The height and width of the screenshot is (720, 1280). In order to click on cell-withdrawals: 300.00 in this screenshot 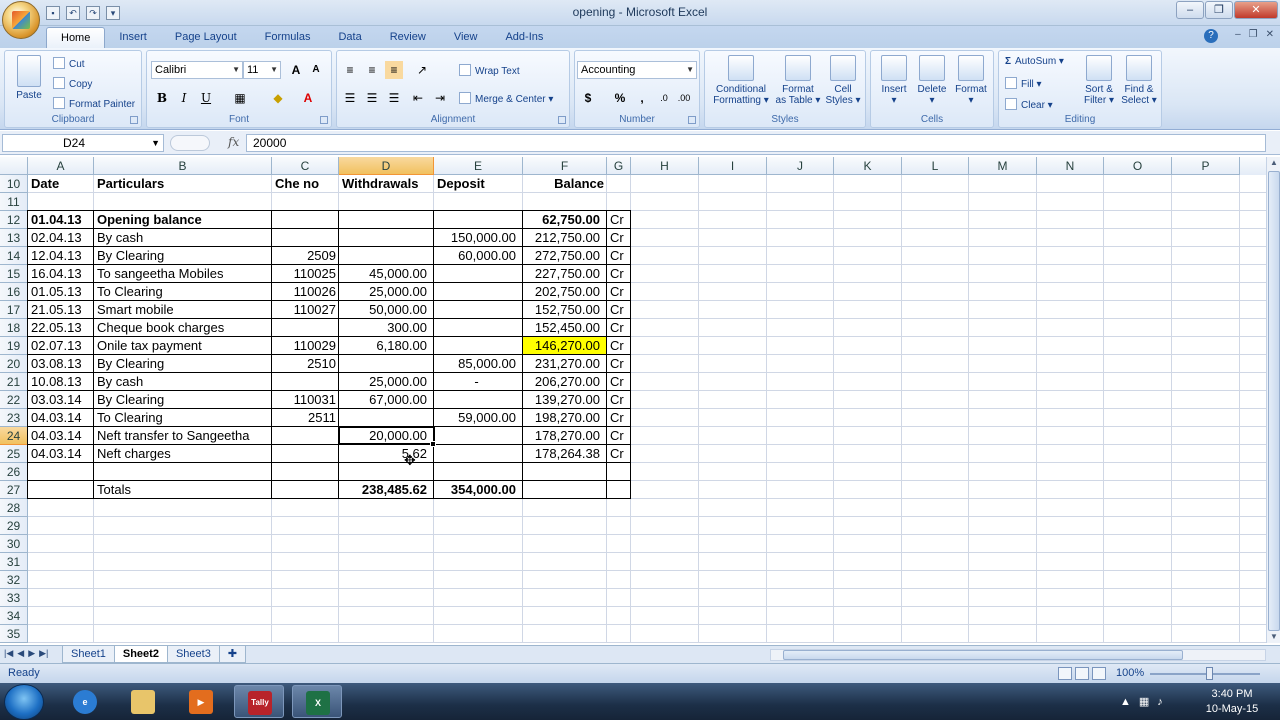, I will do `click(384, 328)`.